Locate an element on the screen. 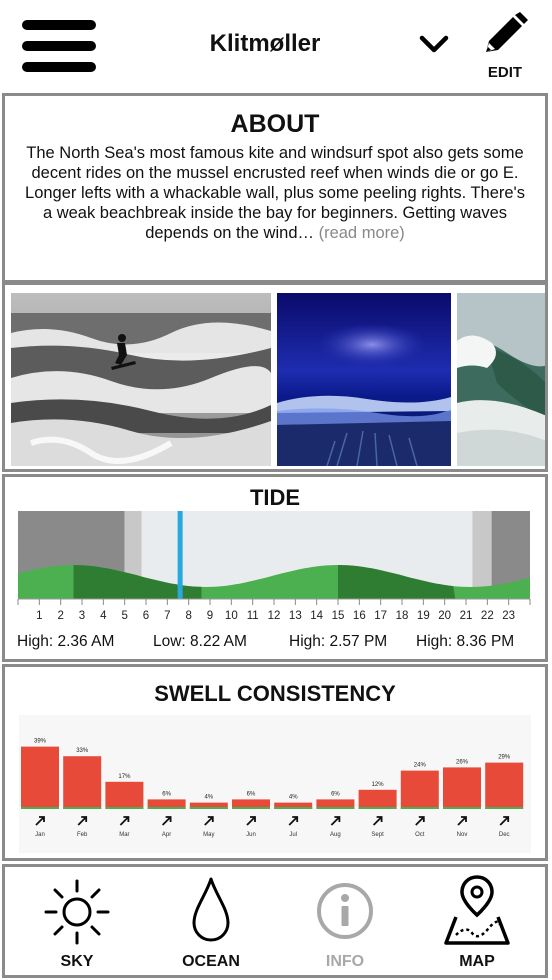 This screenshot has width=552, height=980. tide-chart: 1 2 3 4 5 6 7 8 9 10 11 12 13 14 15 16 17 18 19 20 21 22 23 is located at coordinates (275, 566).